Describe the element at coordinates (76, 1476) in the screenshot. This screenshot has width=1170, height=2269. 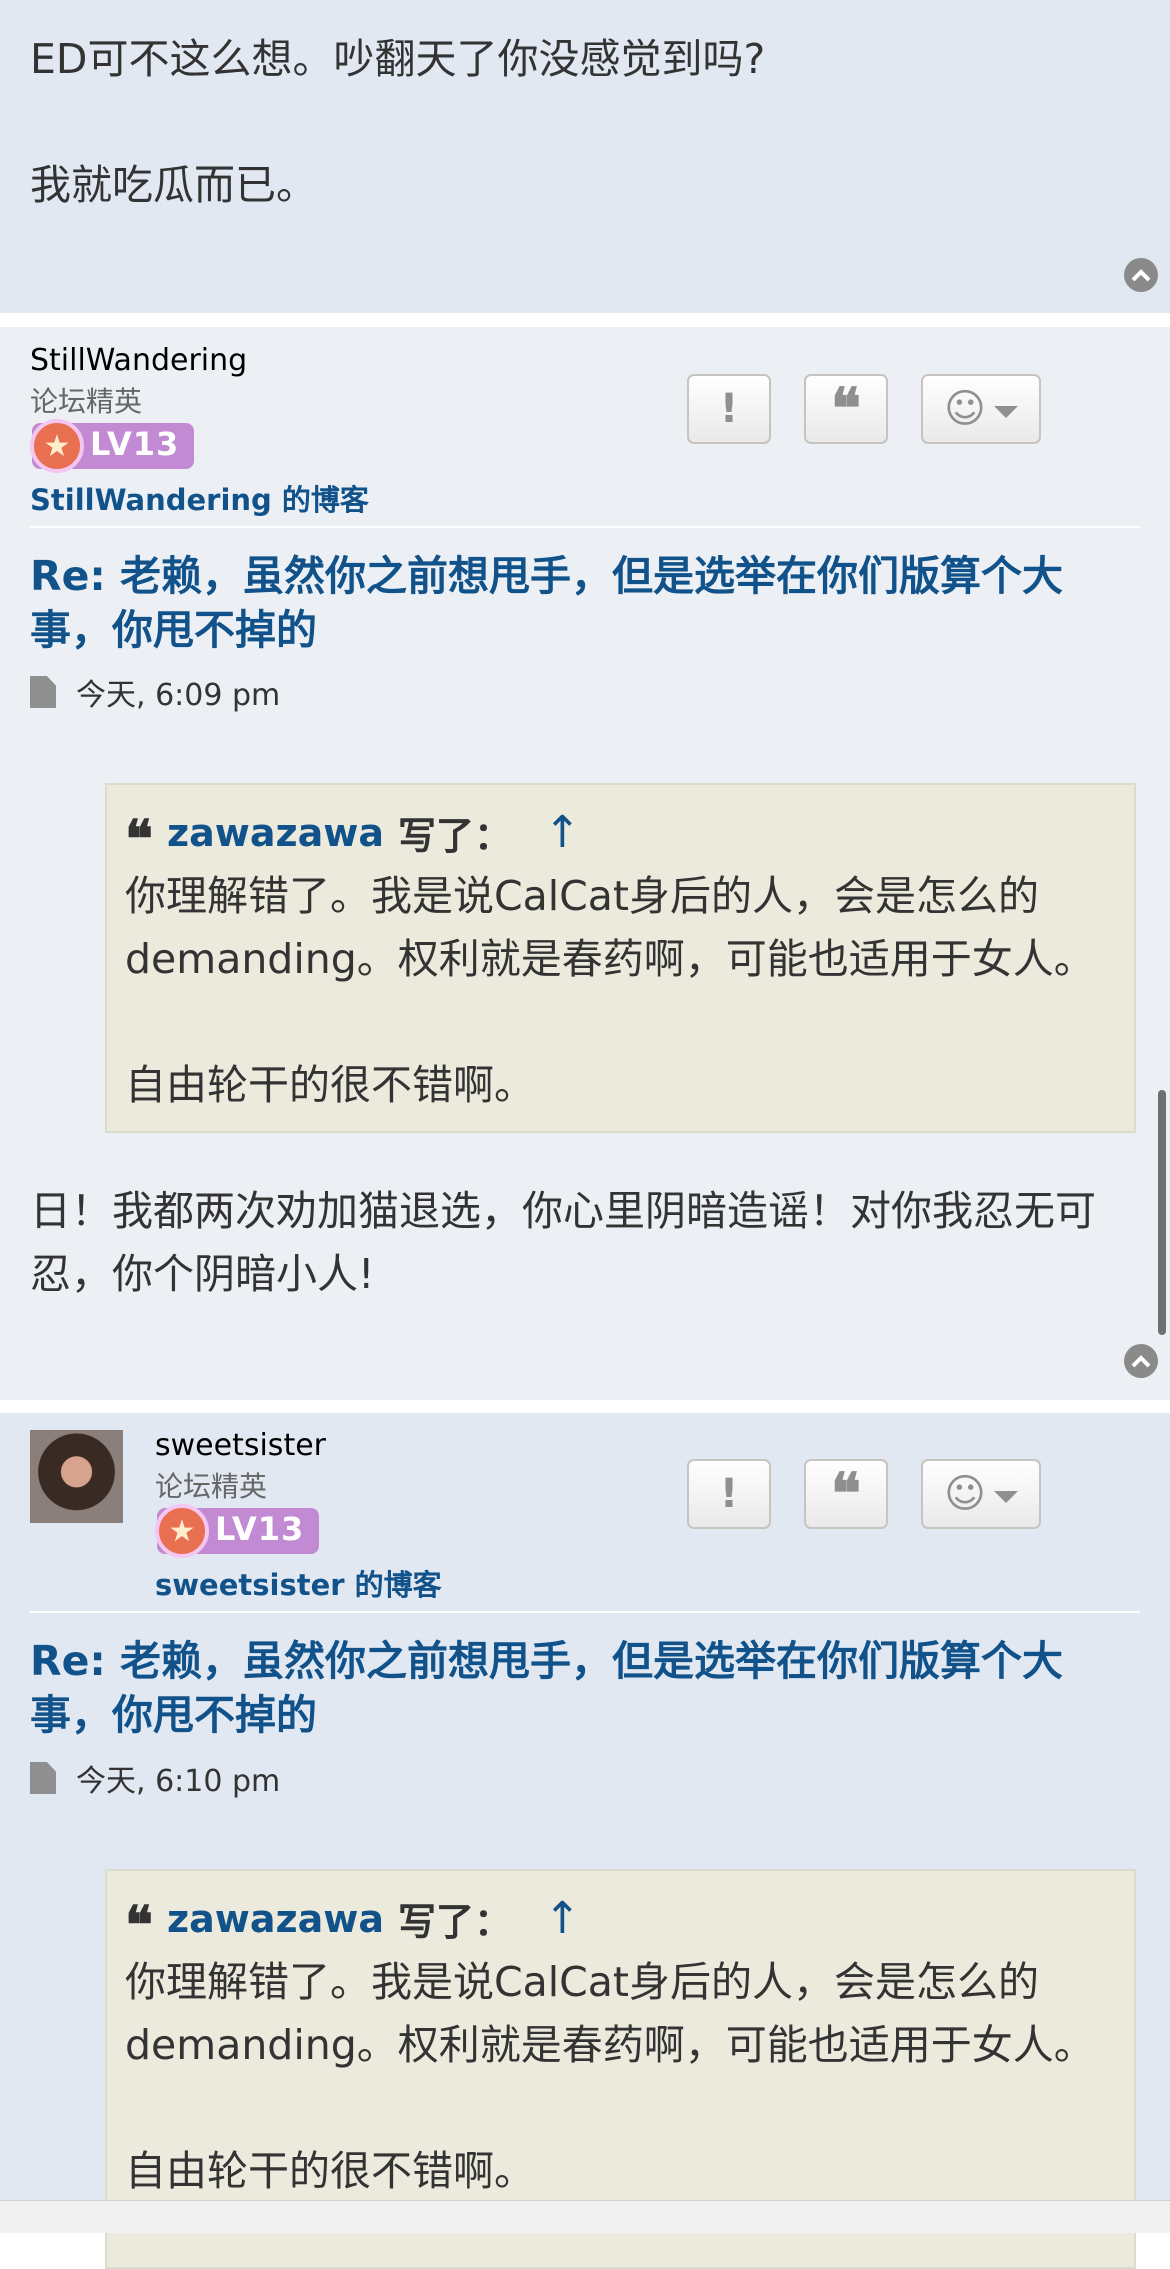
I see `avatar` at that location.